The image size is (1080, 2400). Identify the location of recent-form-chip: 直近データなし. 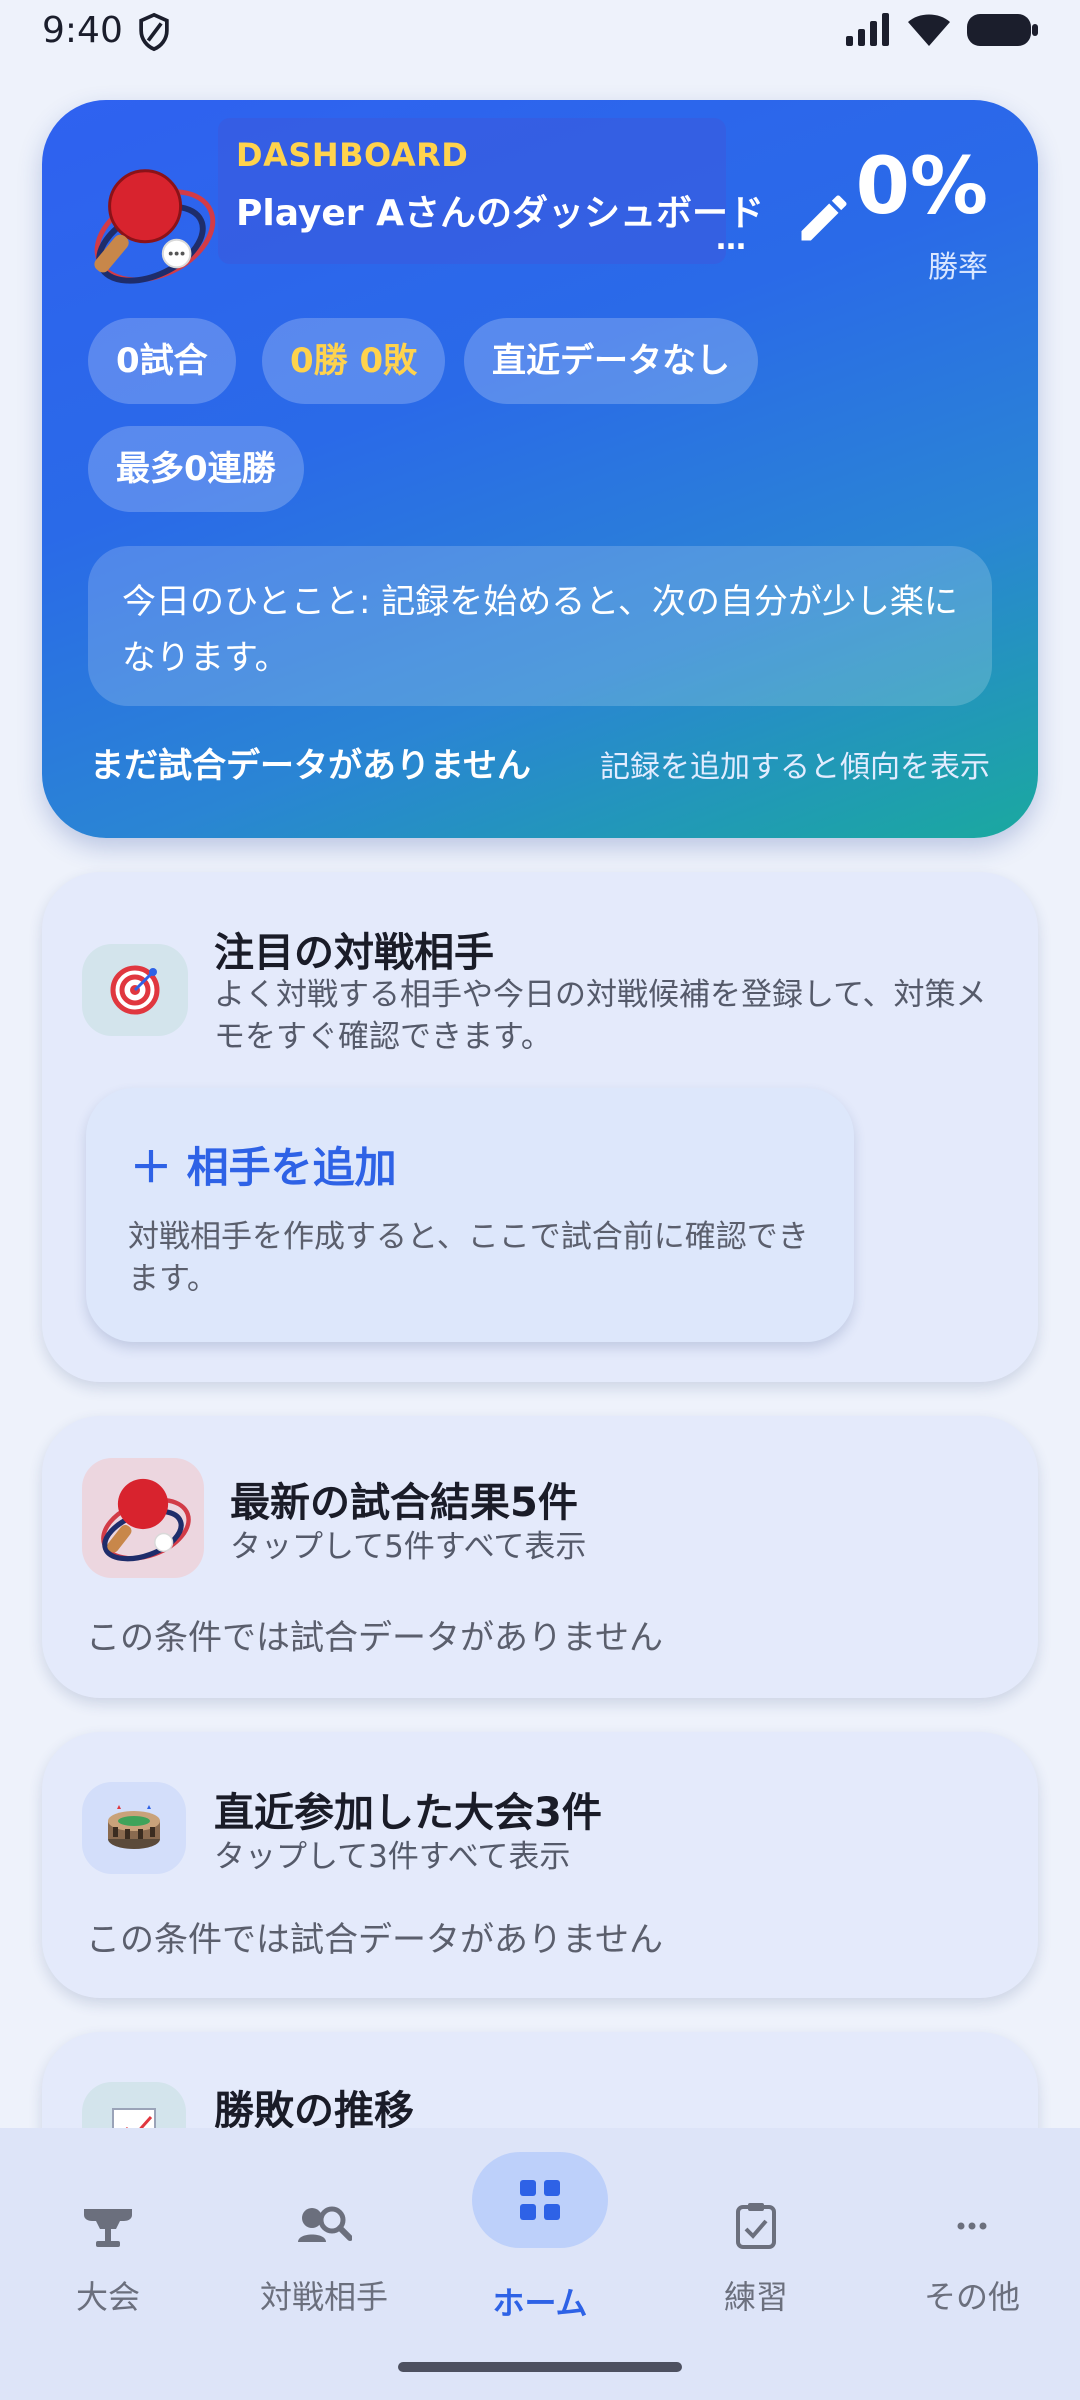
(611, 361).